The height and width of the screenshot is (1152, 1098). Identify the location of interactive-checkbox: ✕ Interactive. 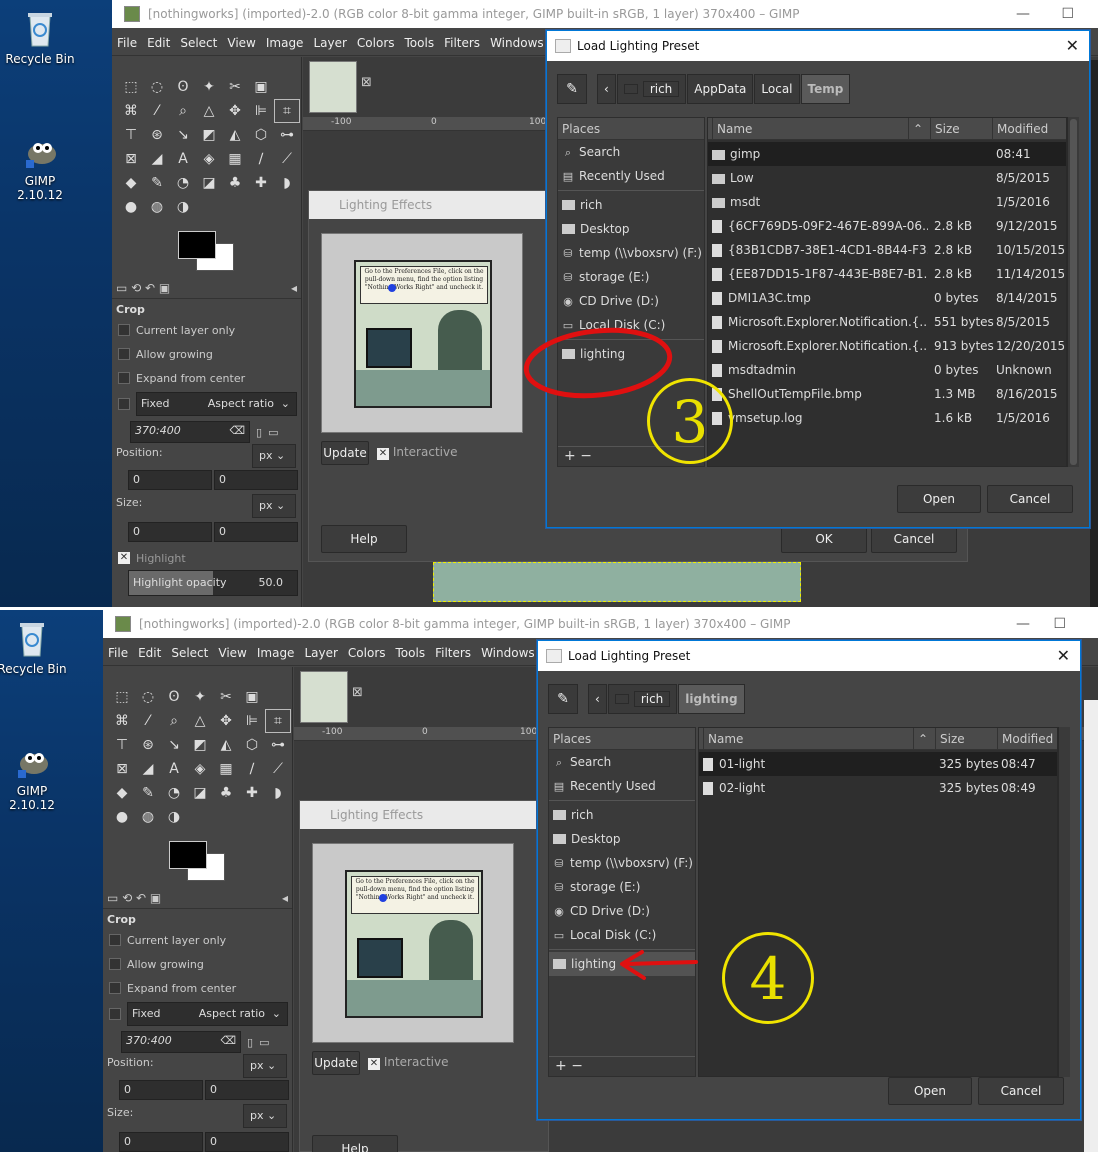
(408, 1062).